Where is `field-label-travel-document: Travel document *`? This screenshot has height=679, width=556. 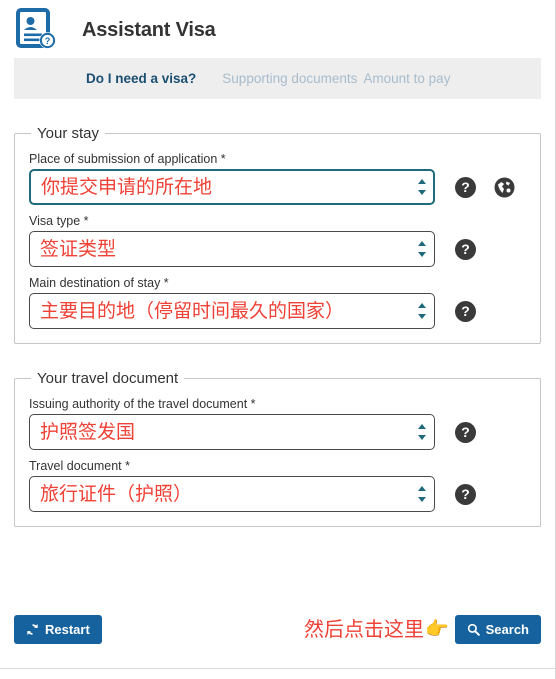 field-label-travel-document: Travel document * is located at coordinates (79, 466).